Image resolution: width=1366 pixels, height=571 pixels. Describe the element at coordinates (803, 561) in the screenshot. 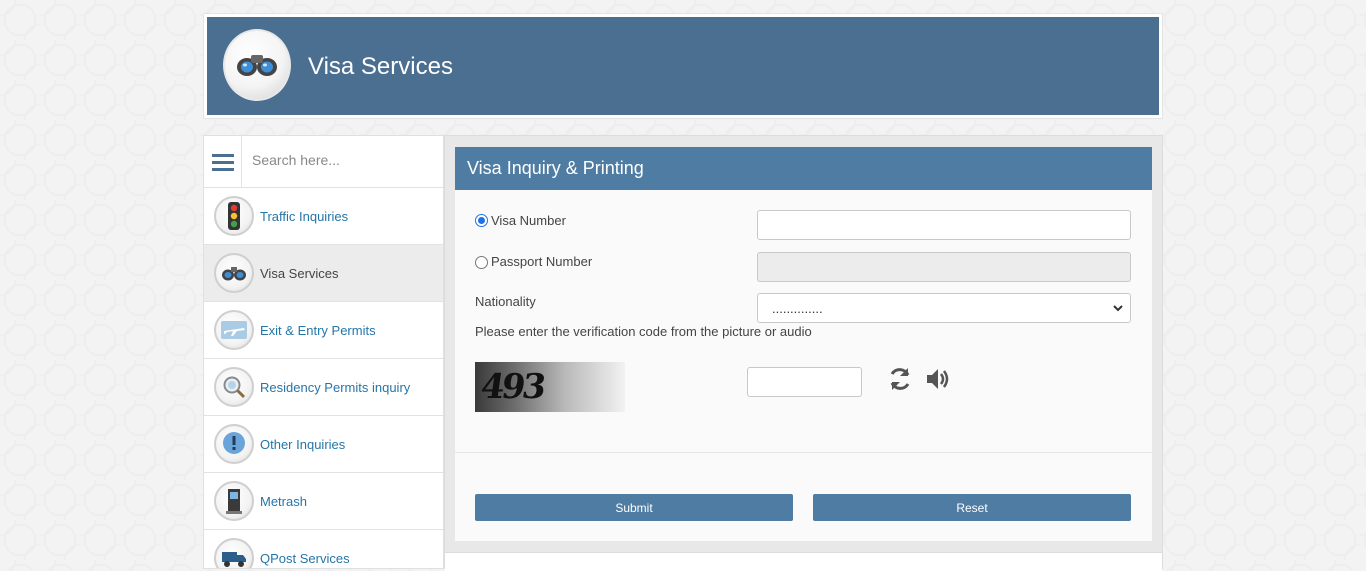

I see `main-footer-strip` at that location.